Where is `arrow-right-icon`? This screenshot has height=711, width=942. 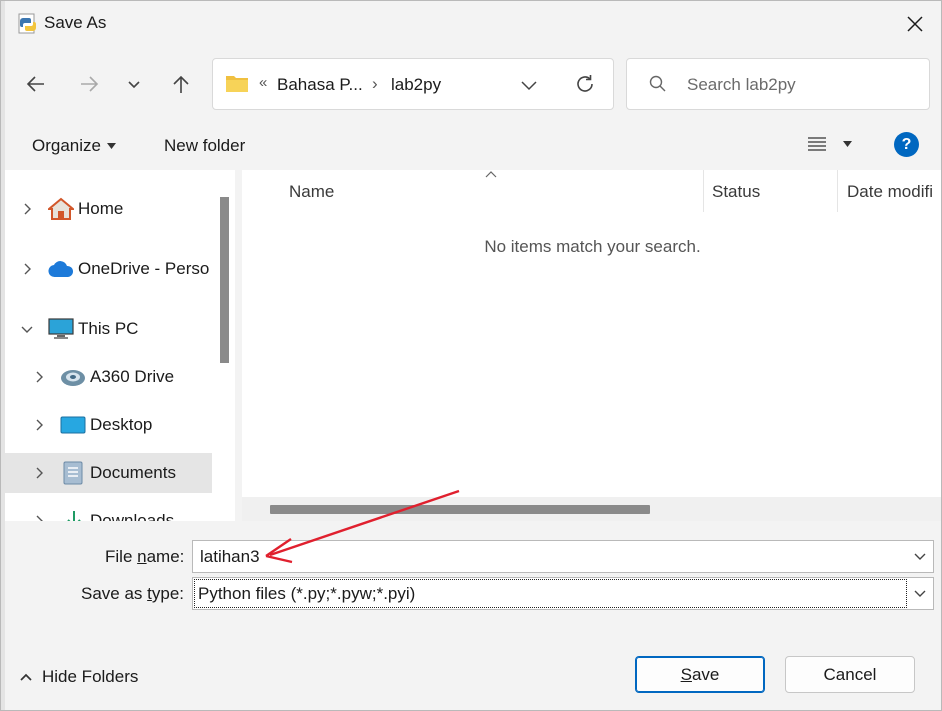
arrow-right-icon is located at coordinates (90, 84).